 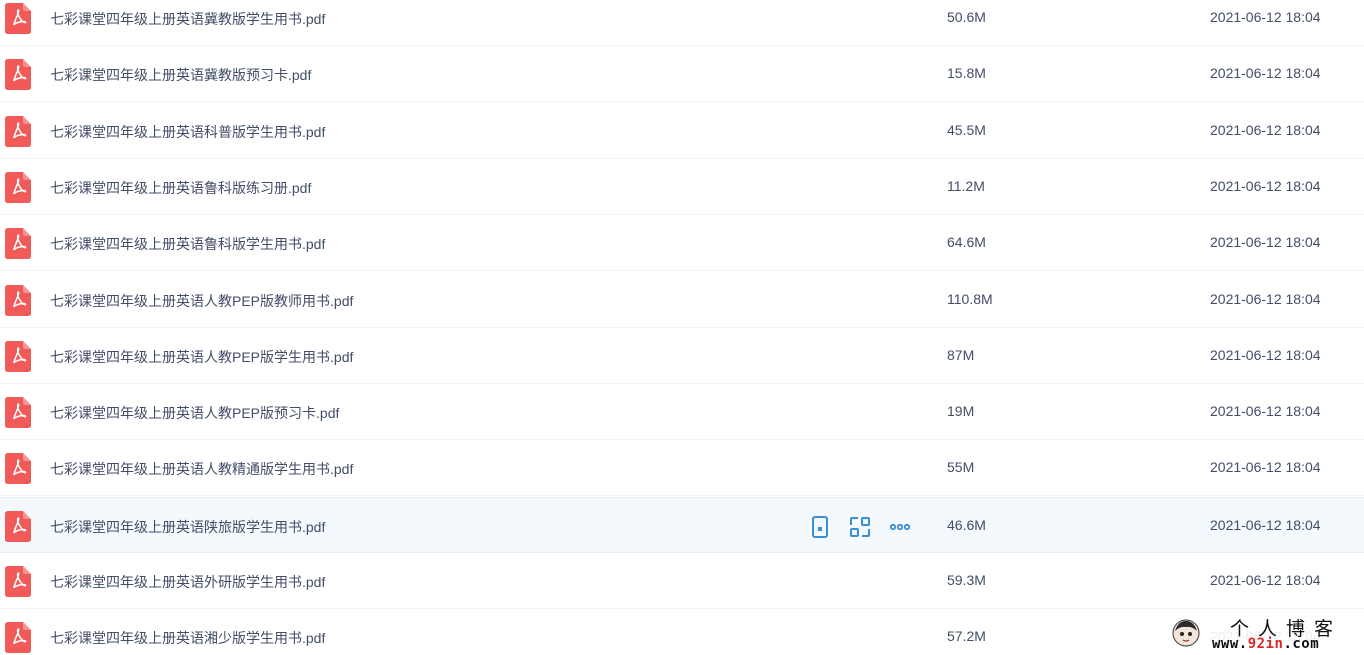 What do you see at coordinates (966, 242) in the screenshot?
I see `file-size: 64.6M` at bounding box center [966, 242].